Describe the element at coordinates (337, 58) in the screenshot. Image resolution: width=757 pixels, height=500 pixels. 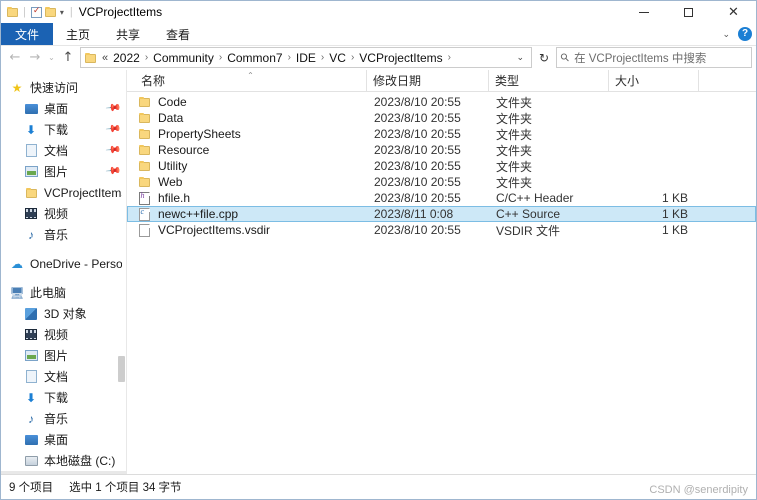
I see `breadcrumb-item-vc: VC` at that location.